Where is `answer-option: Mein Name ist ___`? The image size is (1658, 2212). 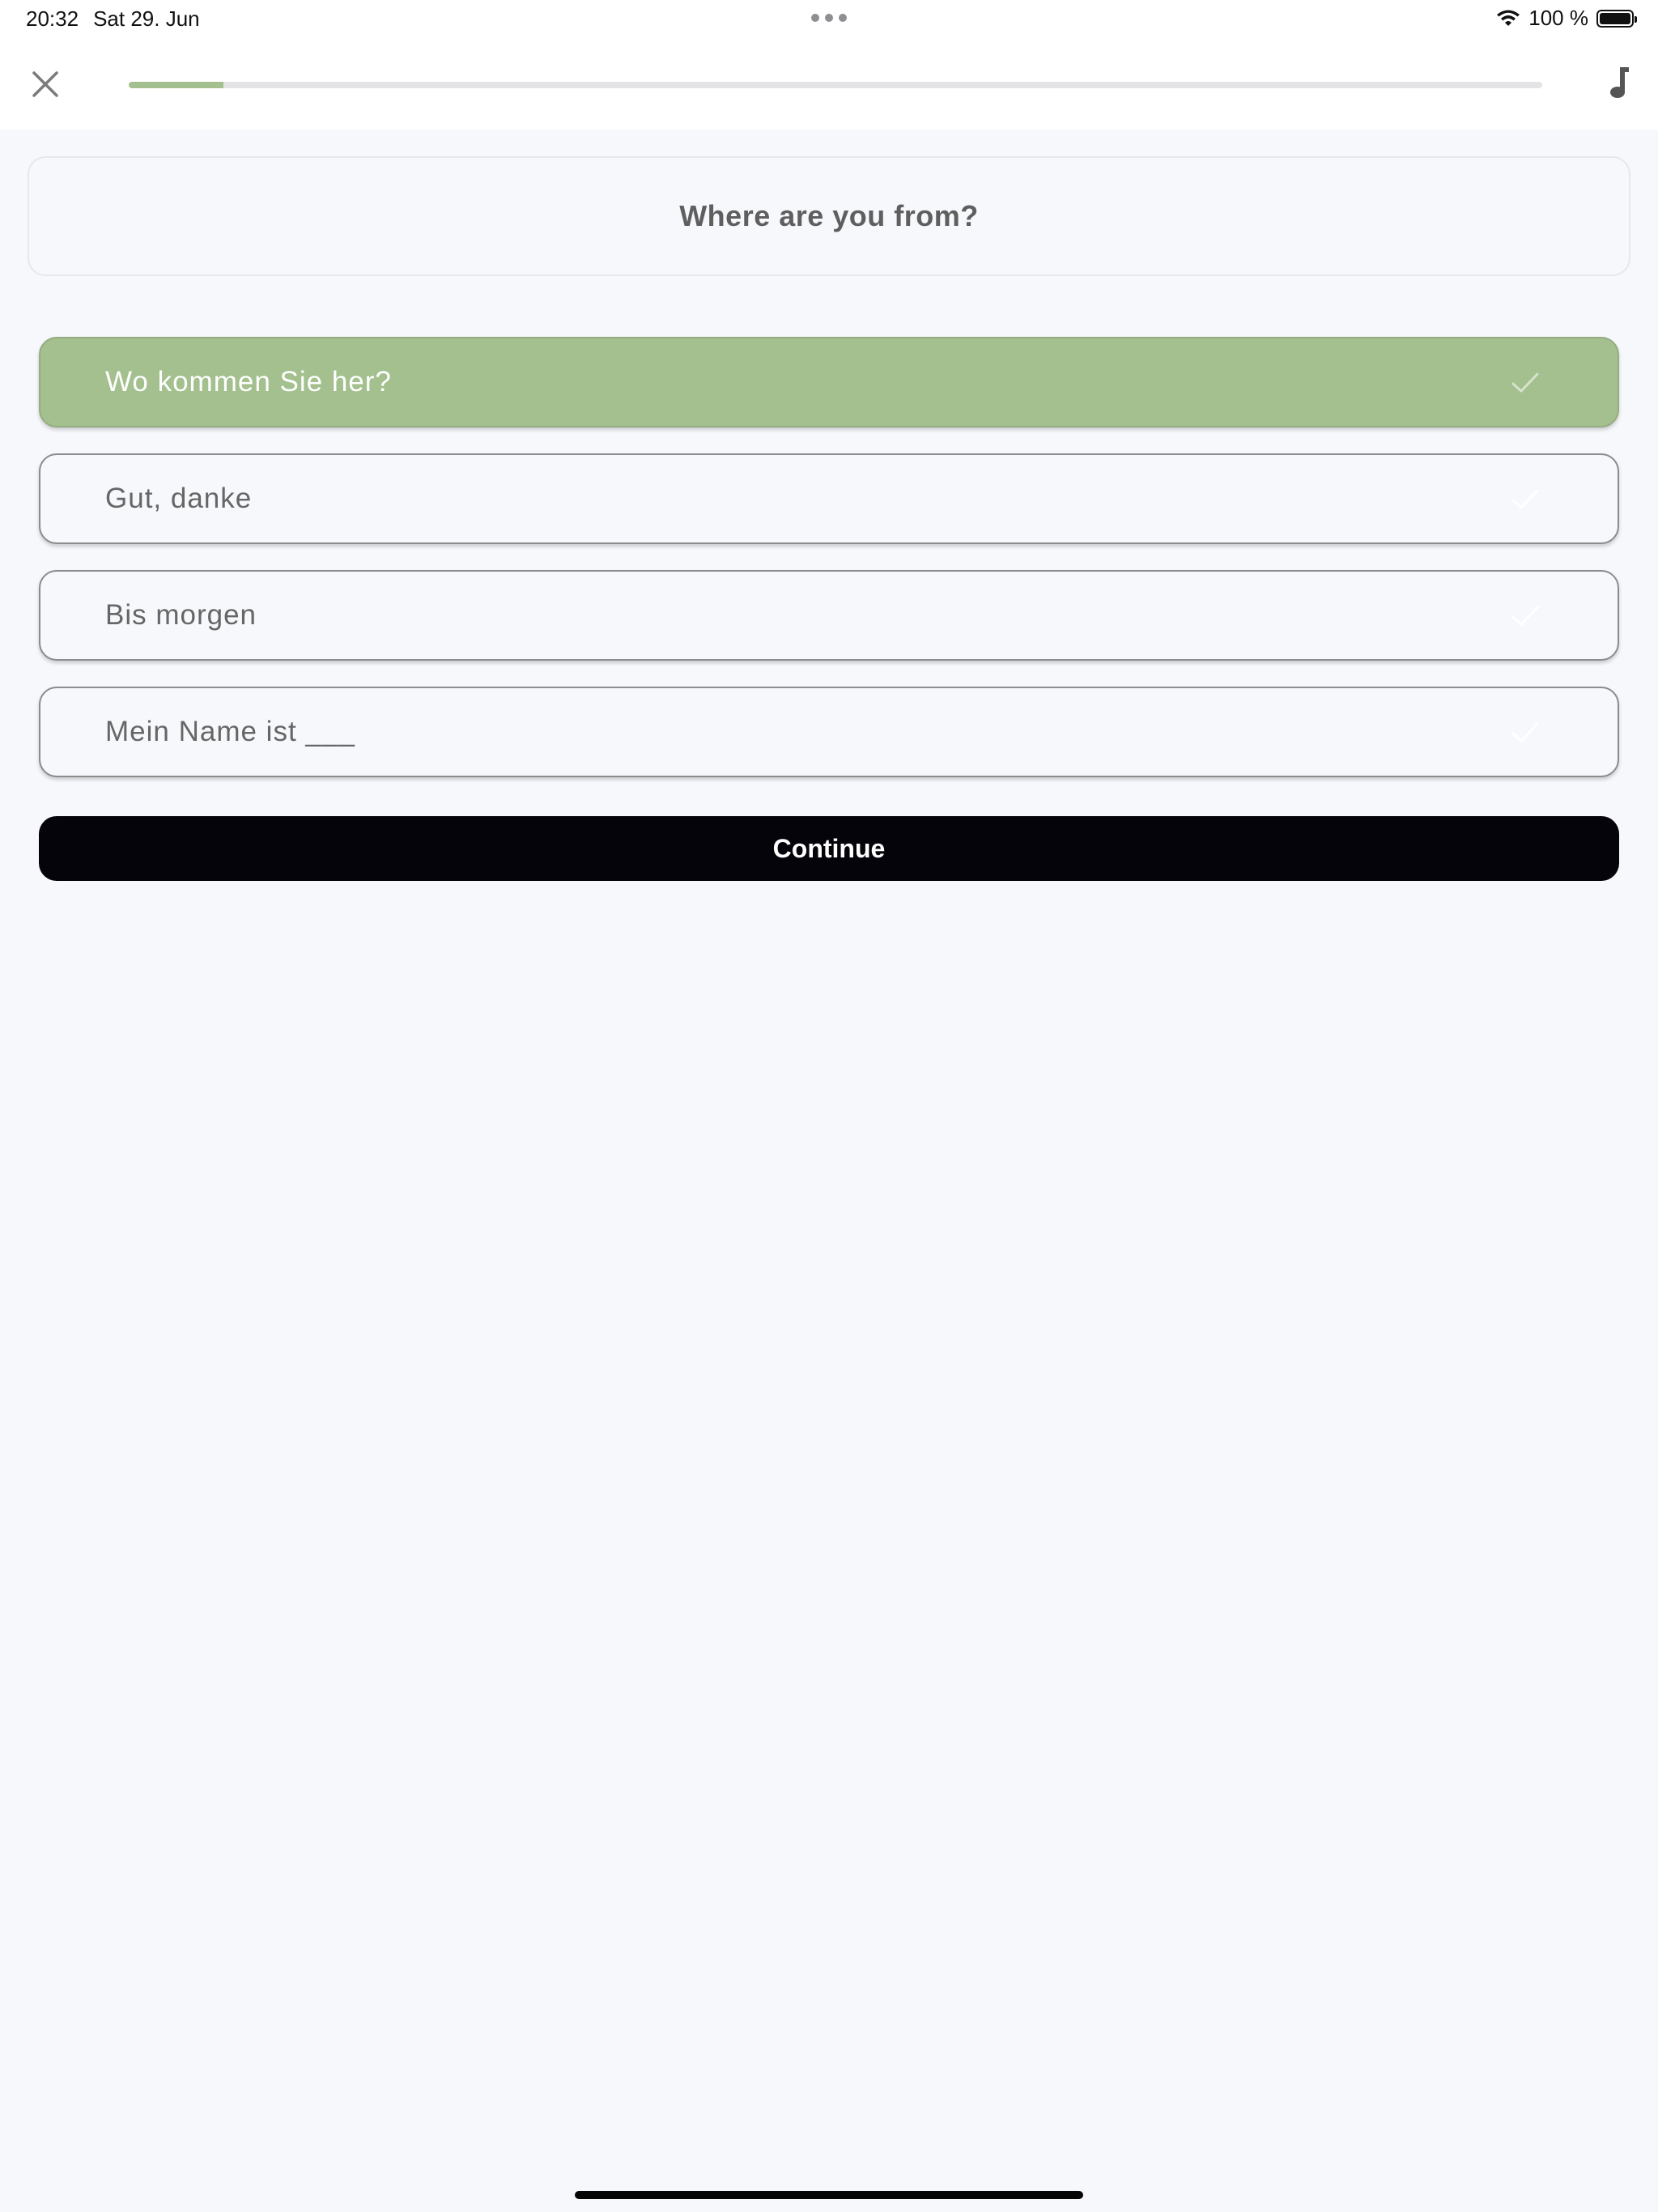 answer-option: Mein Name ist ___ is located at coordinates (829, 732).